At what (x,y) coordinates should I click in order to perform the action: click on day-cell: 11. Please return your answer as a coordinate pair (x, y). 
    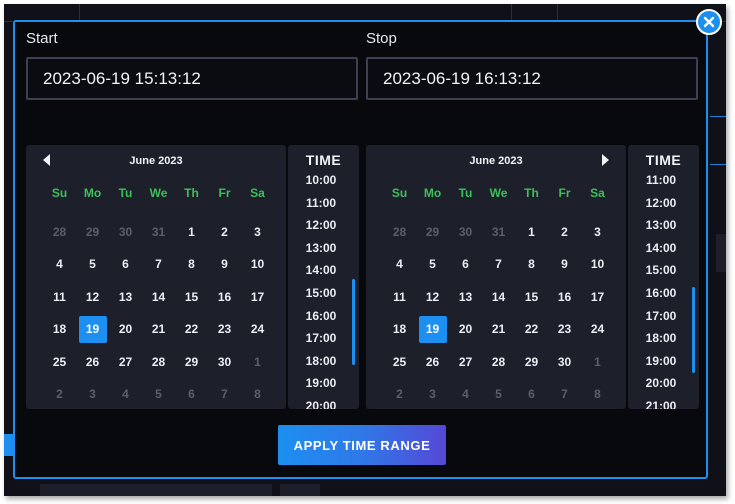
    Looking at the image, I should click on (399, 297).